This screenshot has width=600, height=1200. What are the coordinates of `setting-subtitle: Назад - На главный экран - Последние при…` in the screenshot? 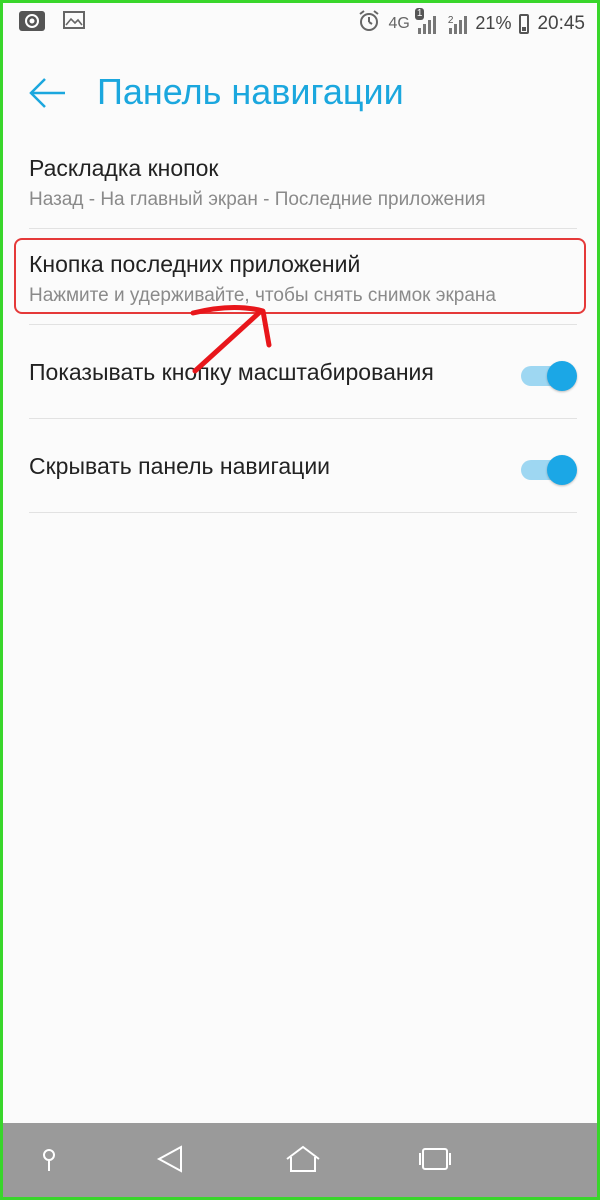 It's located at (257, 199).